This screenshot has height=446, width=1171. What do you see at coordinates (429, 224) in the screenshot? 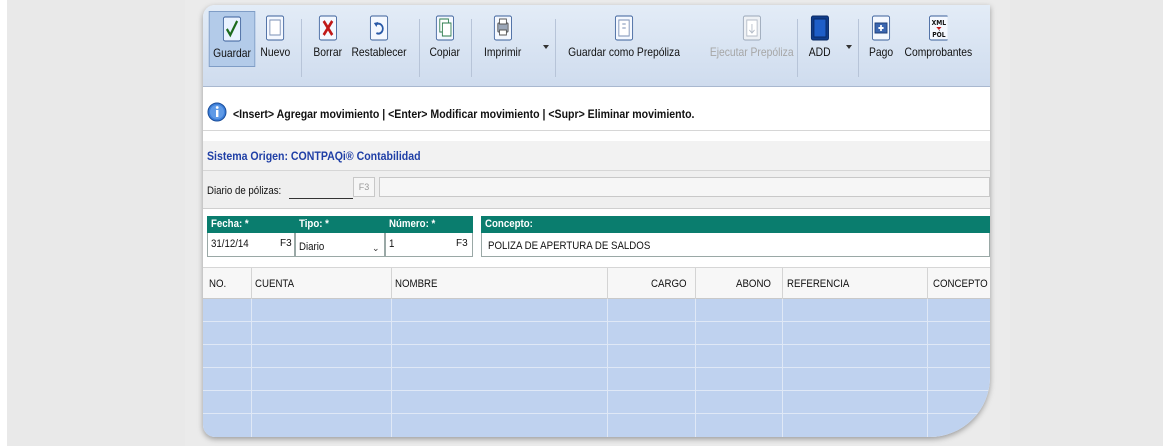
I see `numero-header: Número: *` at bounding box center [429, 224].